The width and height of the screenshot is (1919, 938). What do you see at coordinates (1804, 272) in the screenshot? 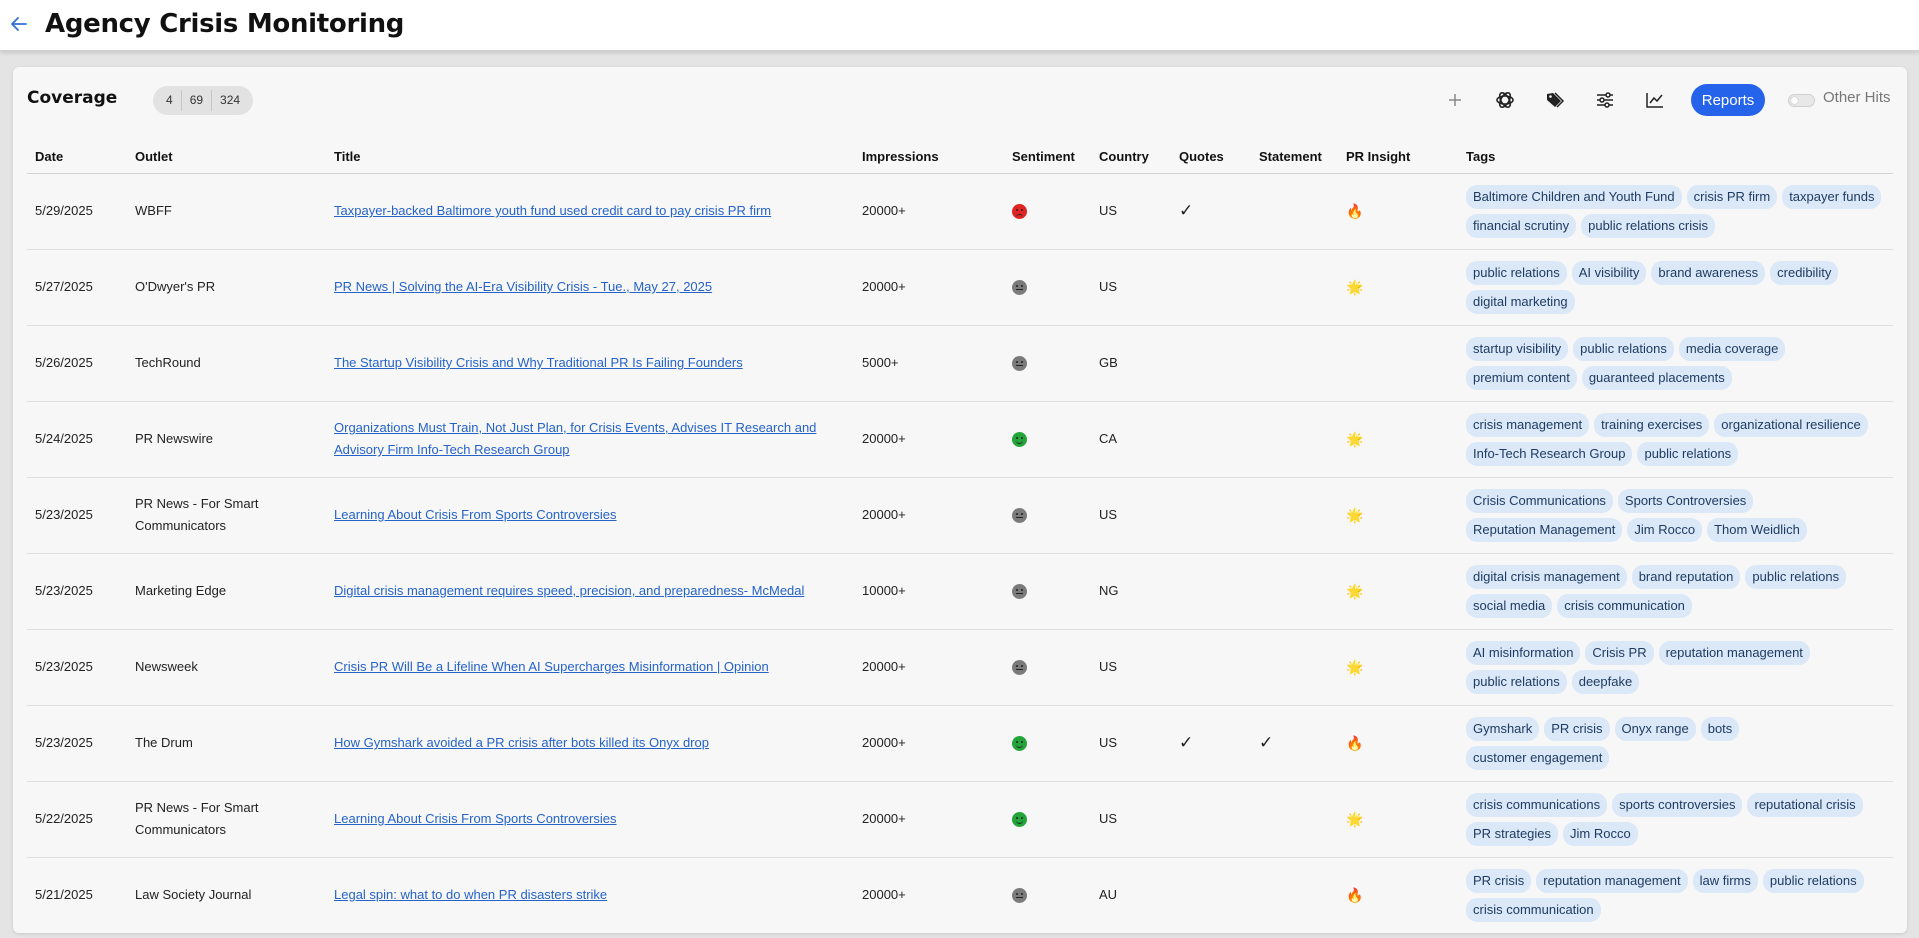
I see `tag-chip: credibility` at bounding box center [1804, 272].